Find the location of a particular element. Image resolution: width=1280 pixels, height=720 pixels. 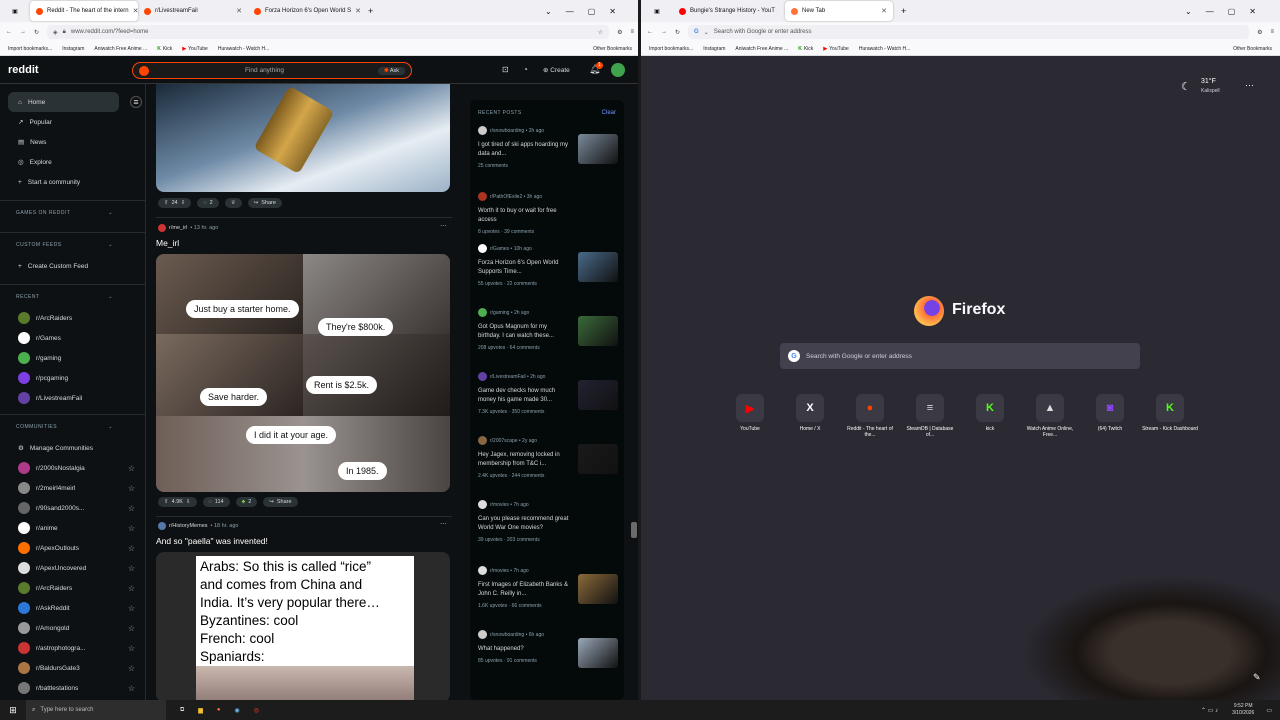

vote-control: ⇧ 24 ⇩ is located at coordinates (175, 203).